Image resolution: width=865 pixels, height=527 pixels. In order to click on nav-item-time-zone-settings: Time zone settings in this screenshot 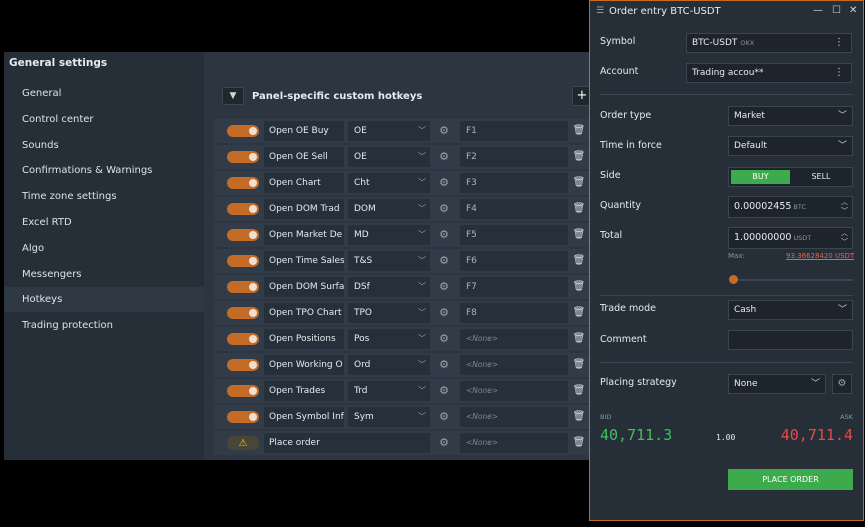, I will do `click(104, 196)`.